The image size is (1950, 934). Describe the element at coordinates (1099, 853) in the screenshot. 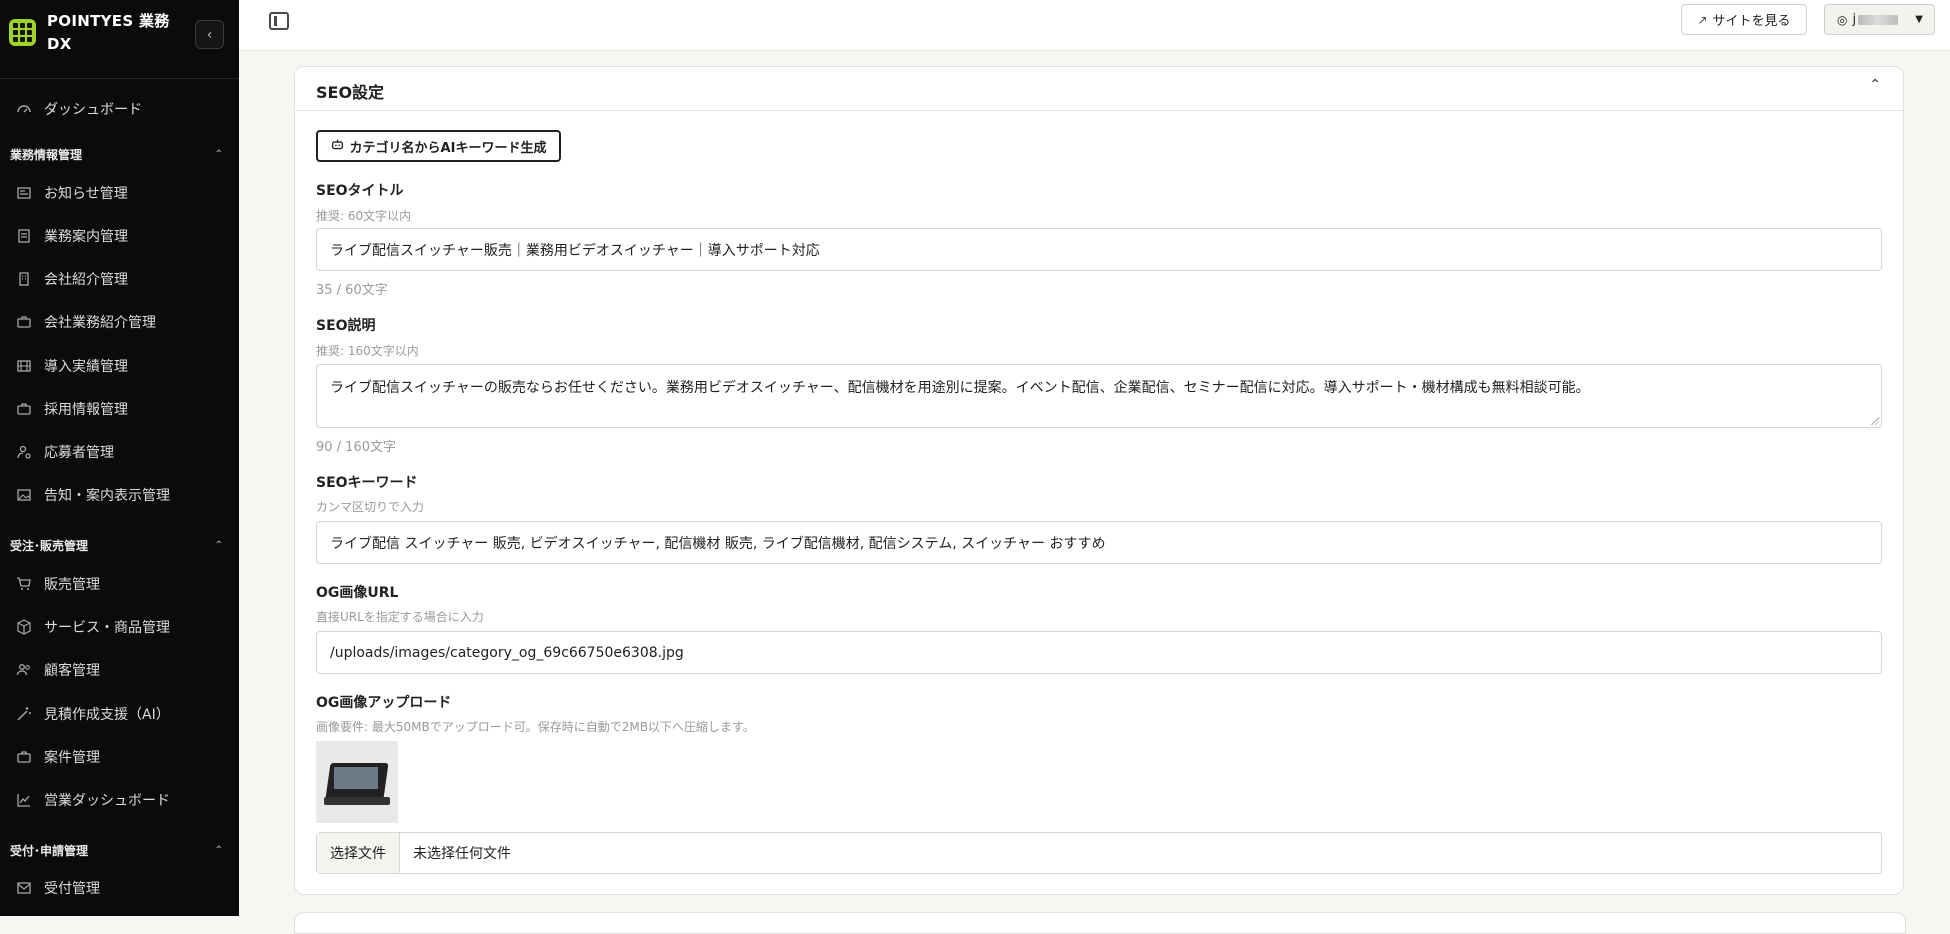

I see `og-image-file-input: 选择文件 未选择任何文件` at that location.